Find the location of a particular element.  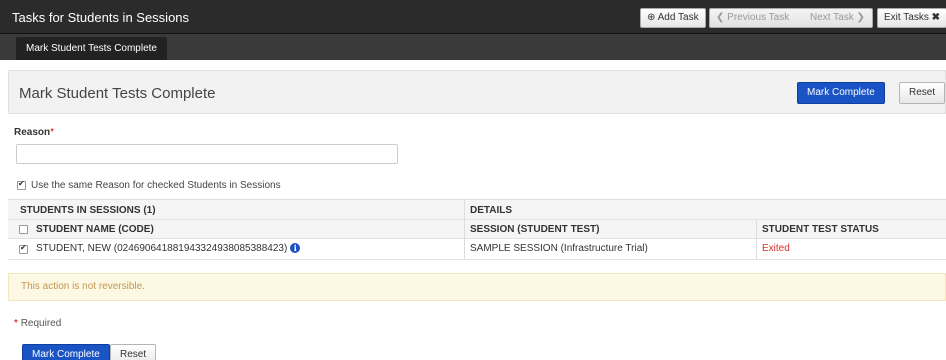

next-task-button: Next Task ❯ is located at coordinates (837, 18).